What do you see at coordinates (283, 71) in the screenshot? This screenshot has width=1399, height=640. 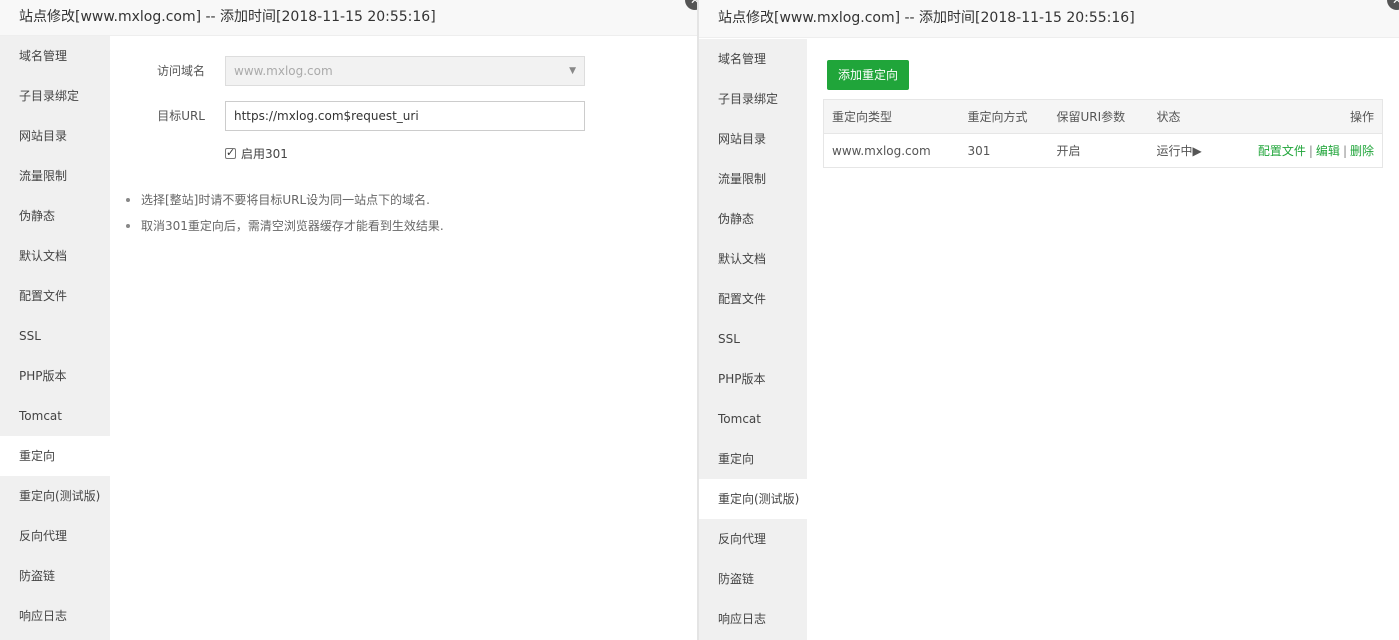 I see `domain-value: www.mxlog.com` at bounding box center [283, 71].